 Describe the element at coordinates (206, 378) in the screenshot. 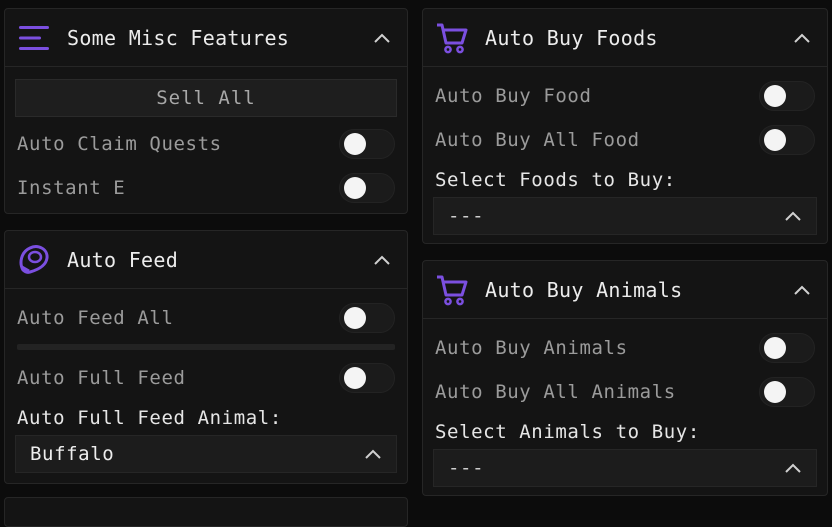

I see `toggle-row-auto-full-feed: Auto Full Feed` at that location.